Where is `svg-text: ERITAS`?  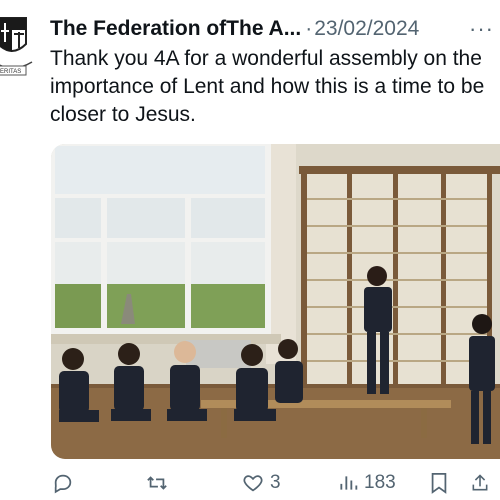 svg-text: ERITAS is located at coordinates (10, 72).